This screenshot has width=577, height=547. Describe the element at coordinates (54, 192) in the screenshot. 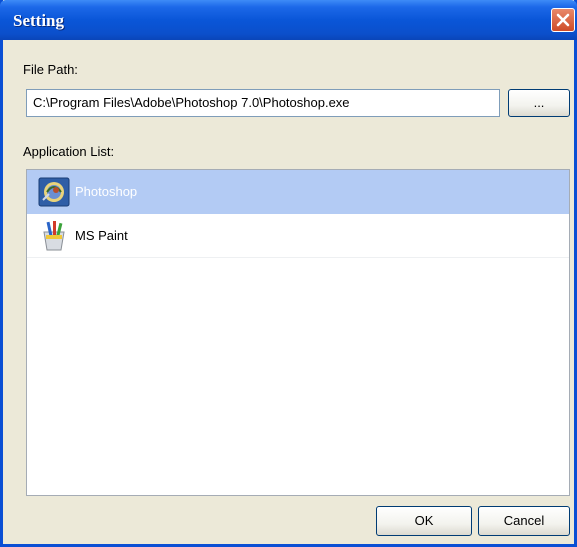

I see `photoshop-icon` at that location.